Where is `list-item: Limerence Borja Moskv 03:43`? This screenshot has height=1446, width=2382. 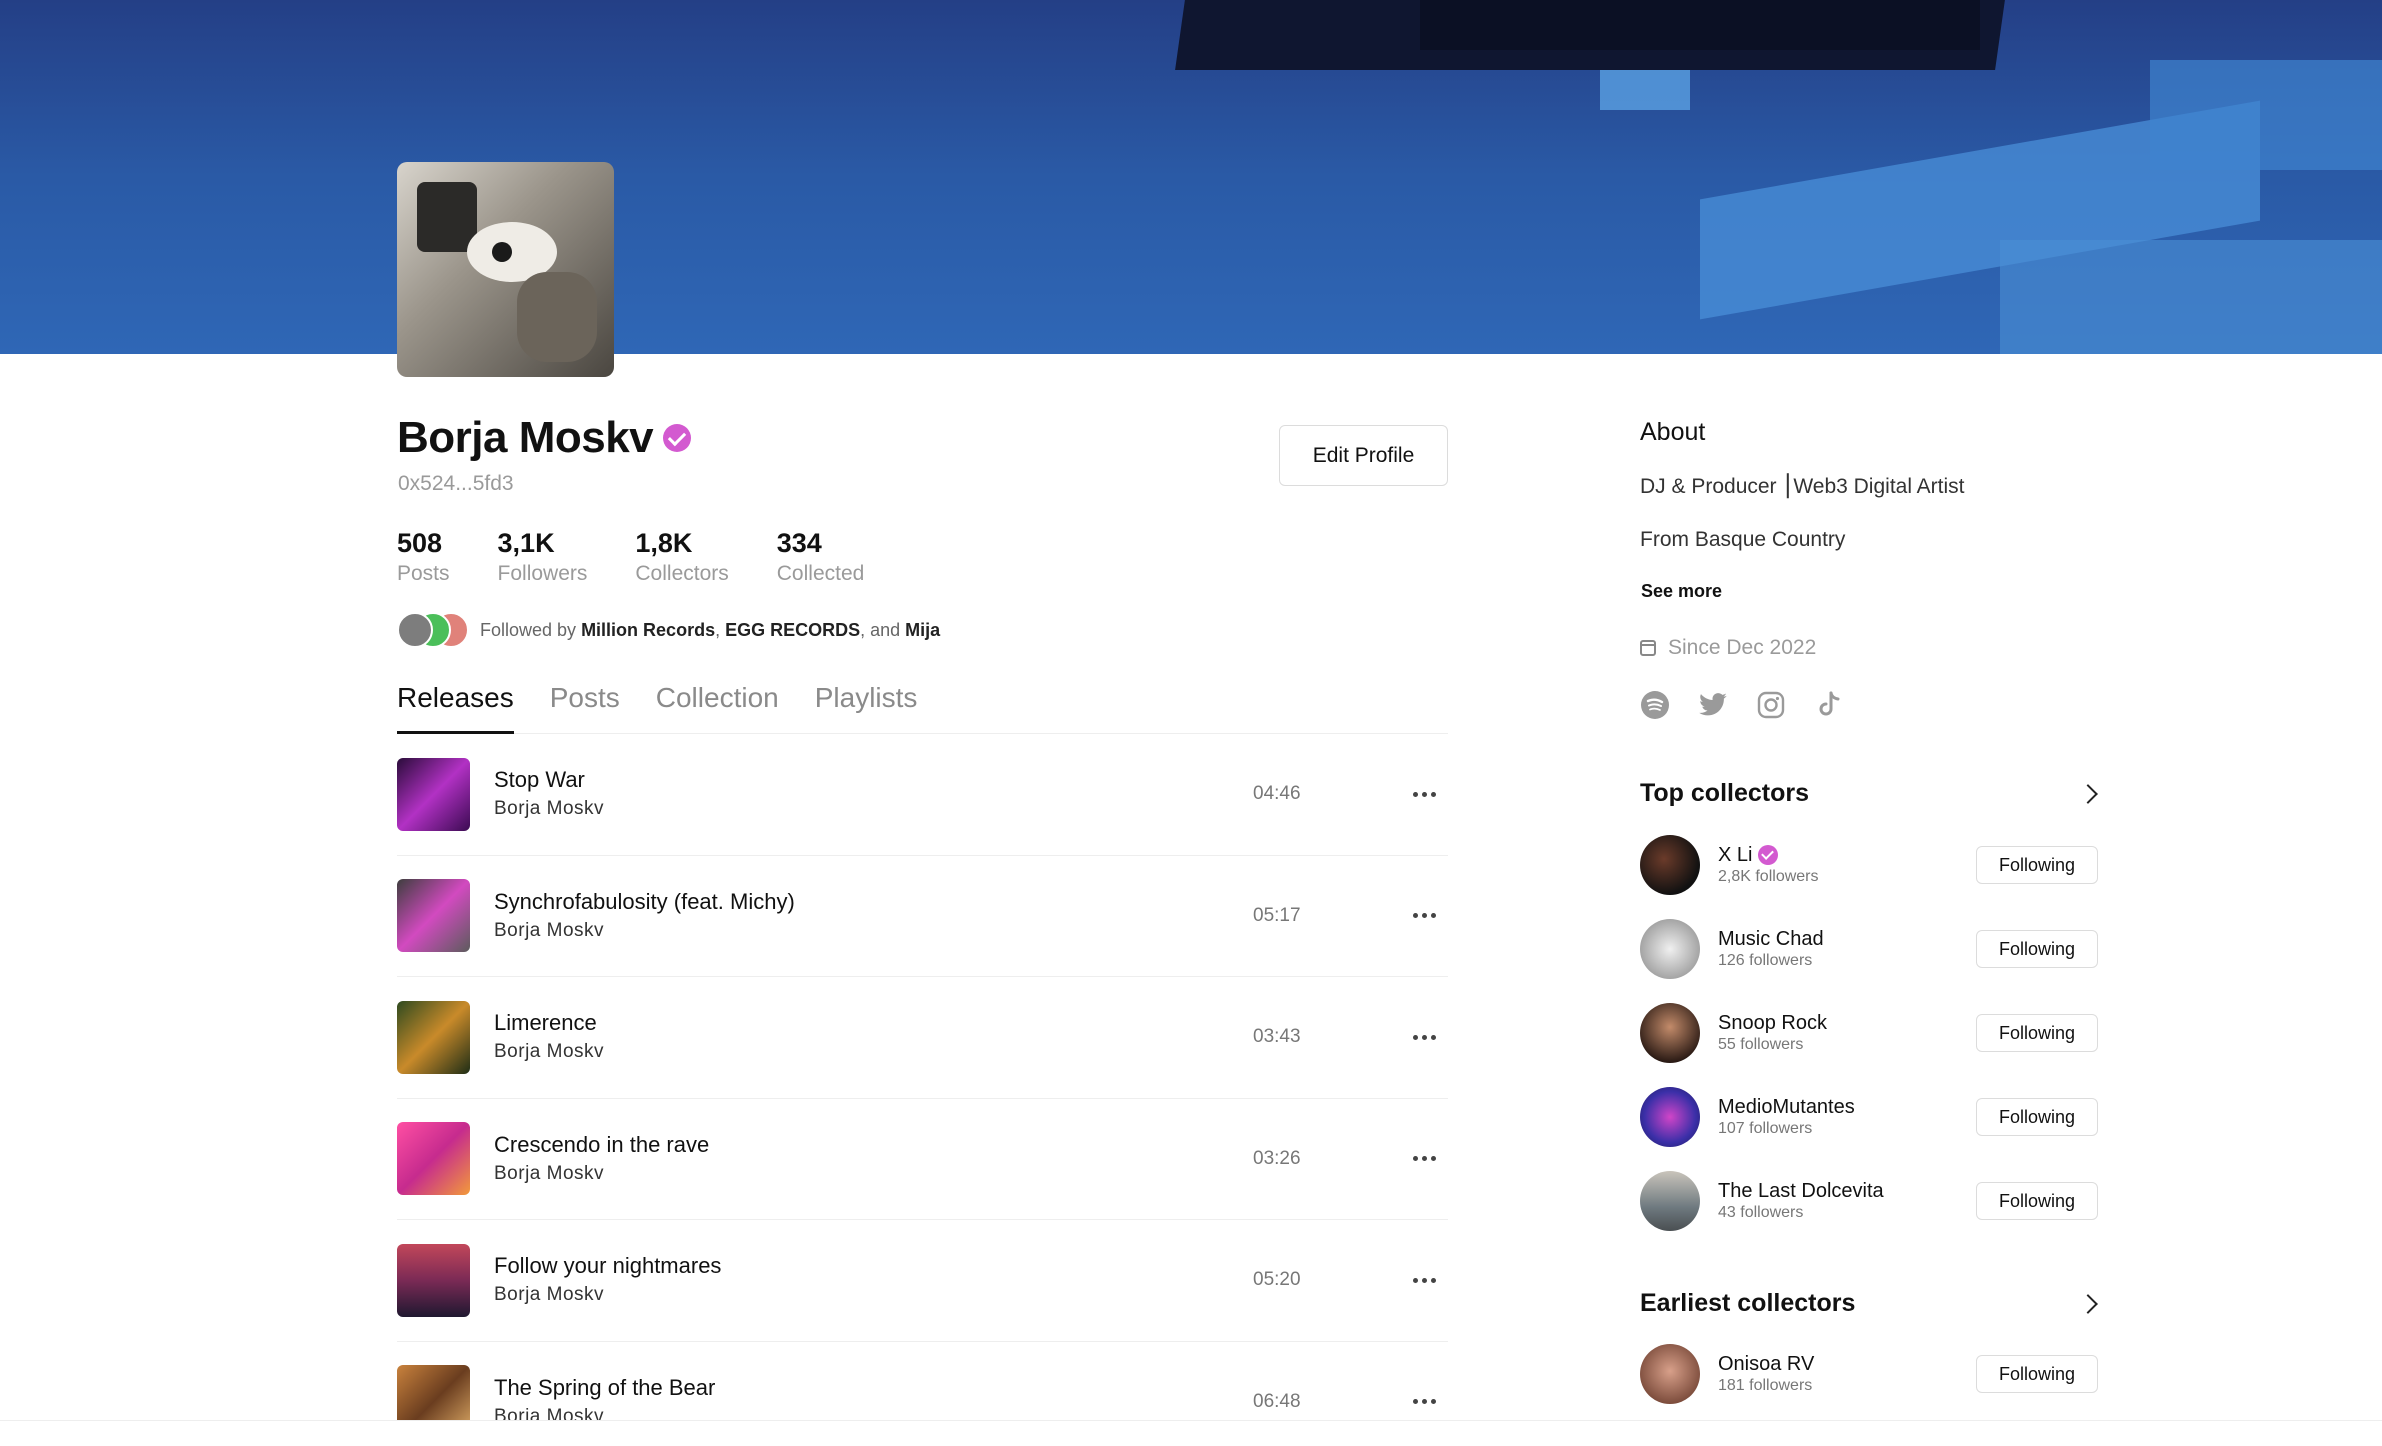
list-item: Limerence Borja Moskv 03:43 is located at coordinates (922, 1038).